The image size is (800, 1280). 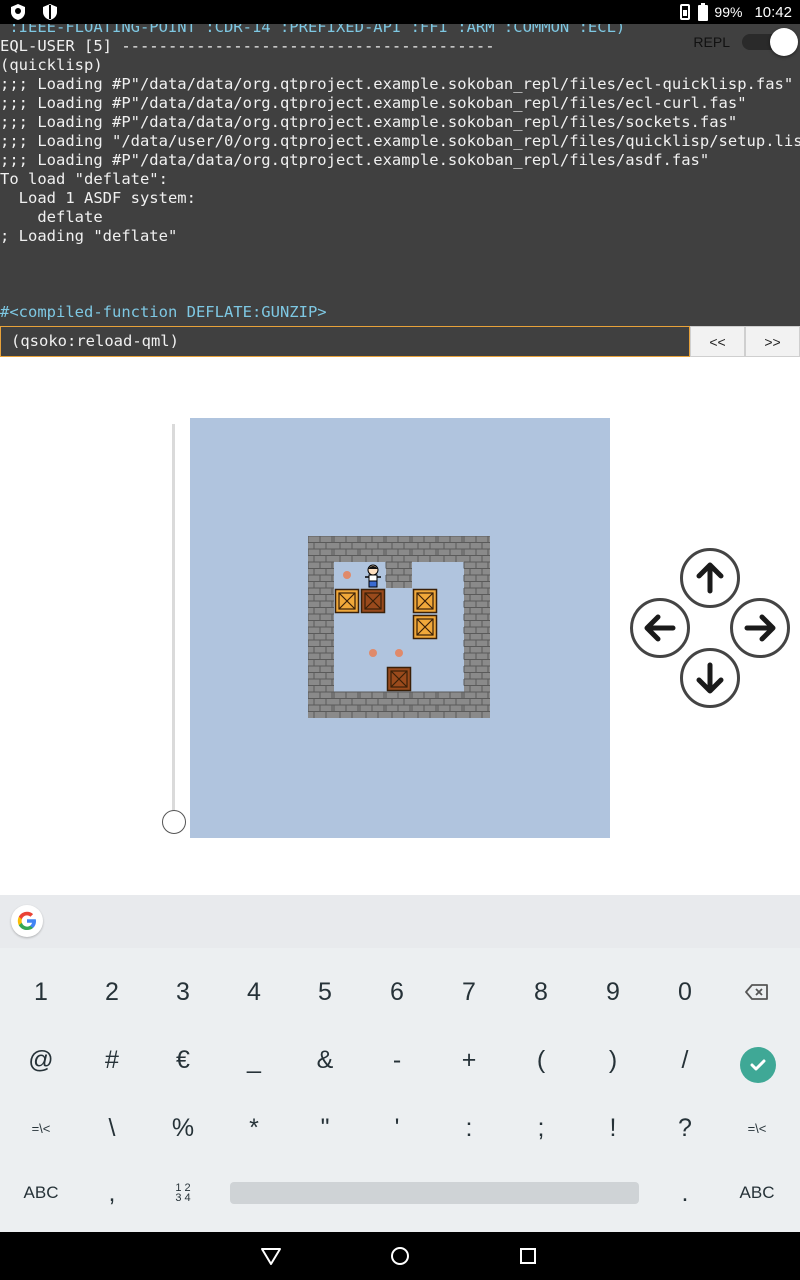 What do you see at coordinates (163, 312) in the screenshot?
I see `repl-output-line: #<compiled-function DEFLATE:GUNZIP>` at bounding box center [163, 312].